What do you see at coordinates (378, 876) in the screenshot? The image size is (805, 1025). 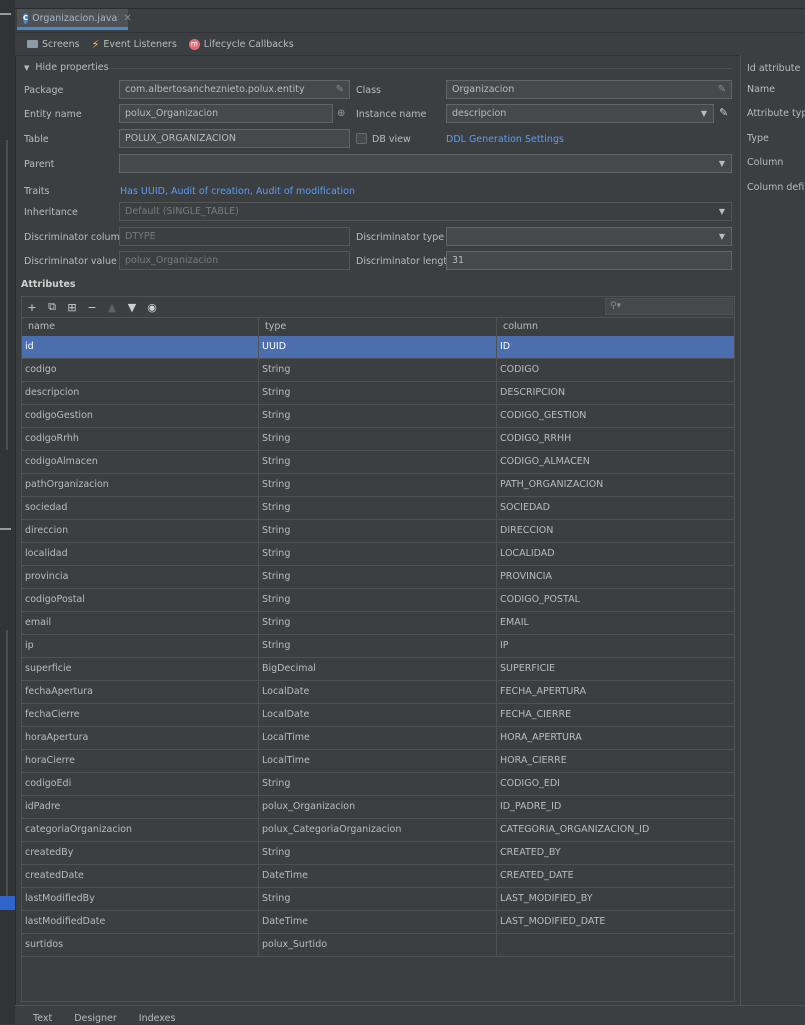 I see `table-row: createdDate DateTime CREATED_DATE` at bounding box center [378, 876].